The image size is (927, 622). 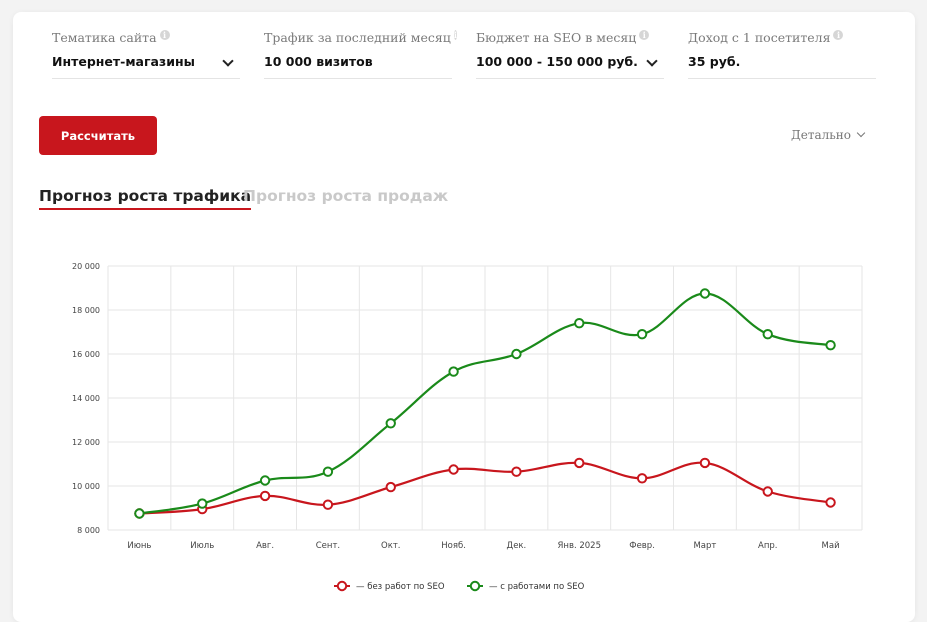 I want to click on legend-label: — с работами по SEO, so click(x=537, y=587).